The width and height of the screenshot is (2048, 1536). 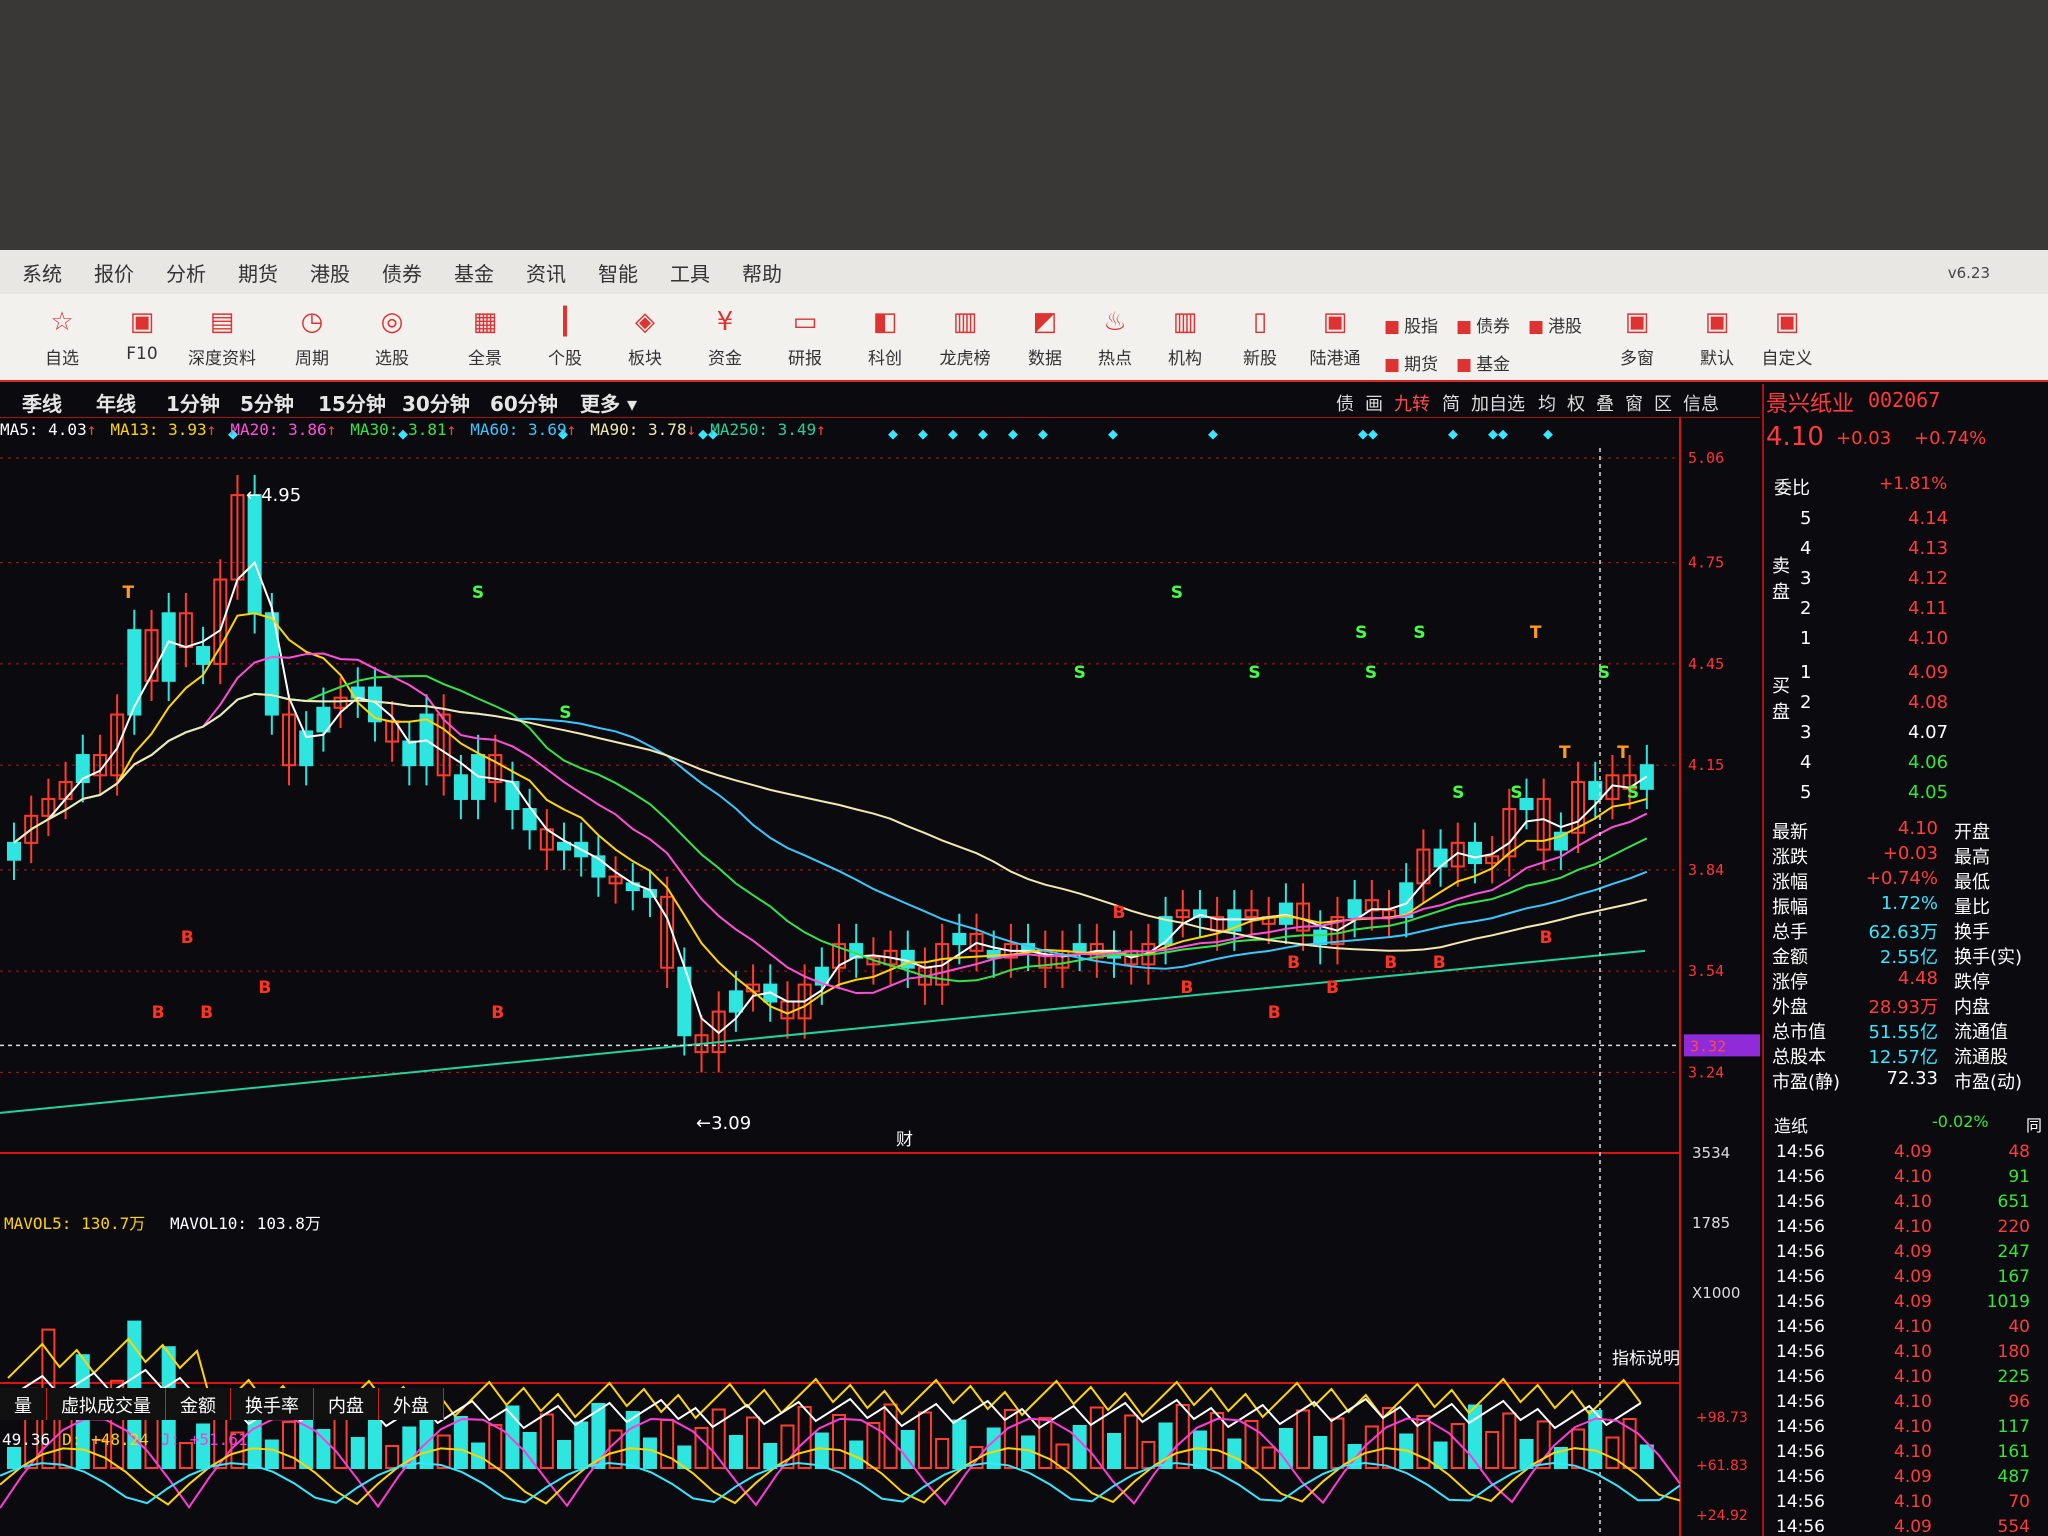 I want to click on indicator-help-button: 指标说明, so click(x=1646, y=1356).